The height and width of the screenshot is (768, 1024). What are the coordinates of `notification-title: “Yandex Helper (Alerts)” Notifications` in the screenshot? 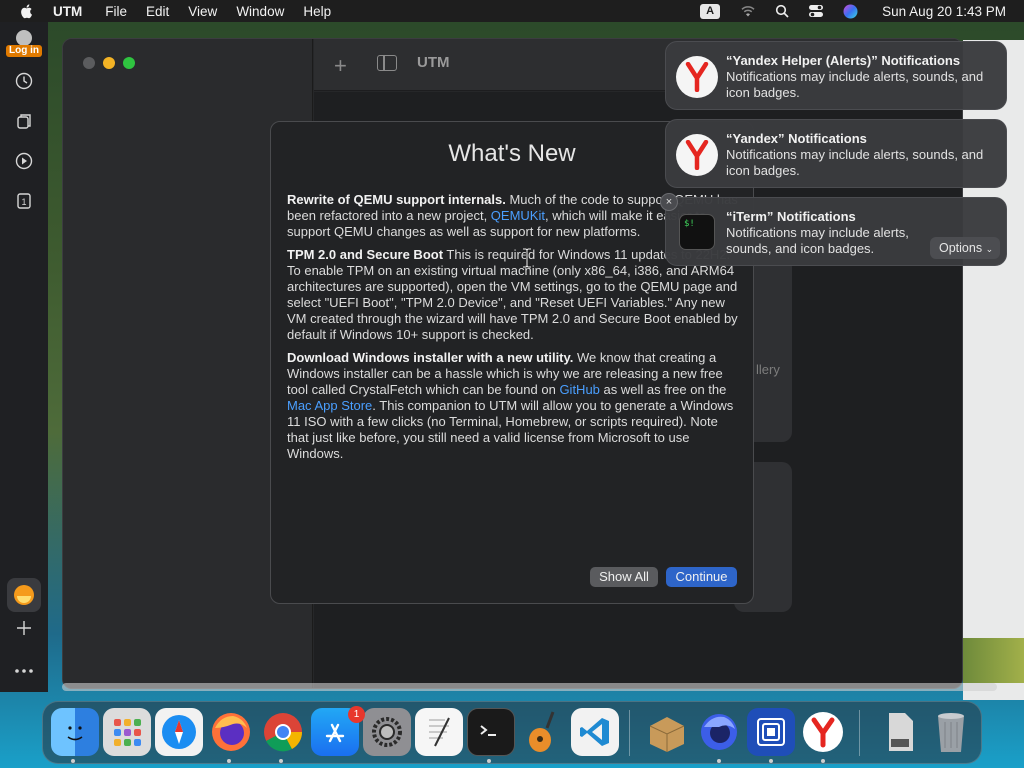 It's located at (843, 60).